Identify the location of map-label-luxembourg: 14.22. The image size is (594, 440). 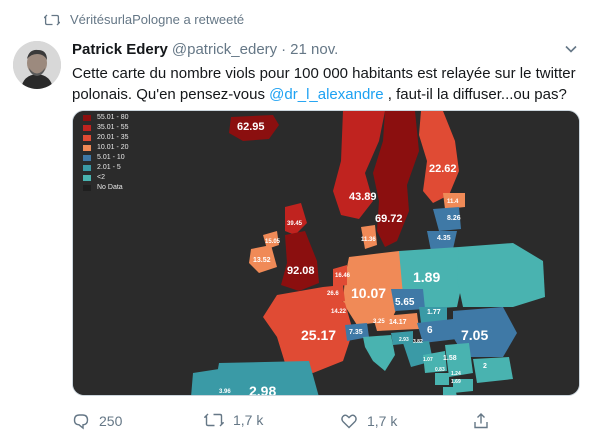
(339, 312).